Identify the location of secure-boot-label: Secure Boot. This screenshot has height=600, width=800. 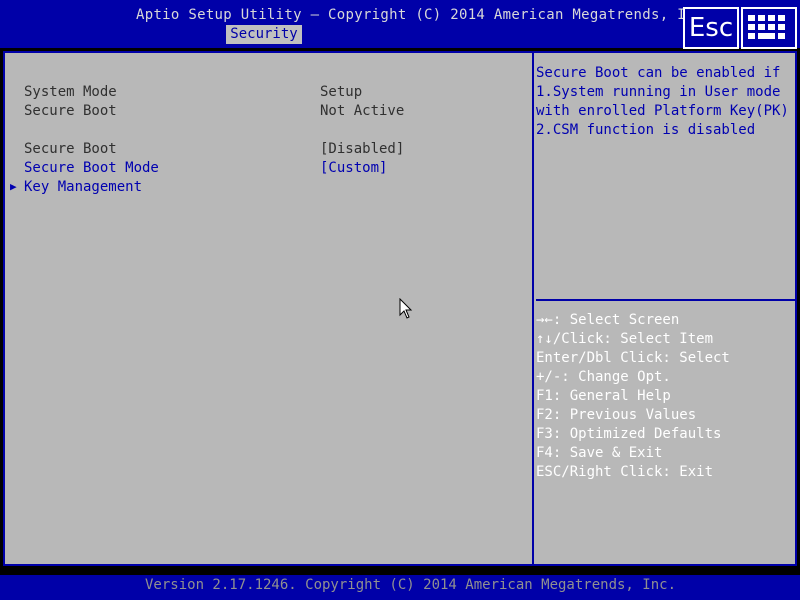
(70, 149).